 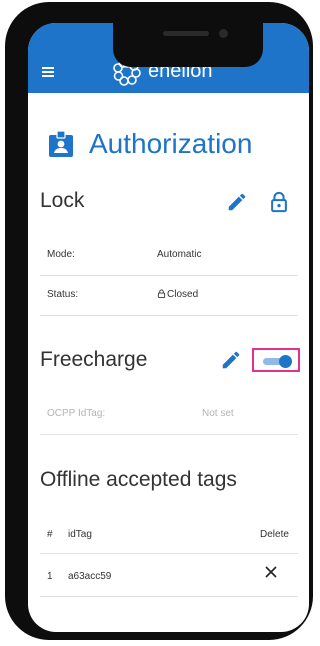 I want to click on earpiece, so click(x=186, y=33).